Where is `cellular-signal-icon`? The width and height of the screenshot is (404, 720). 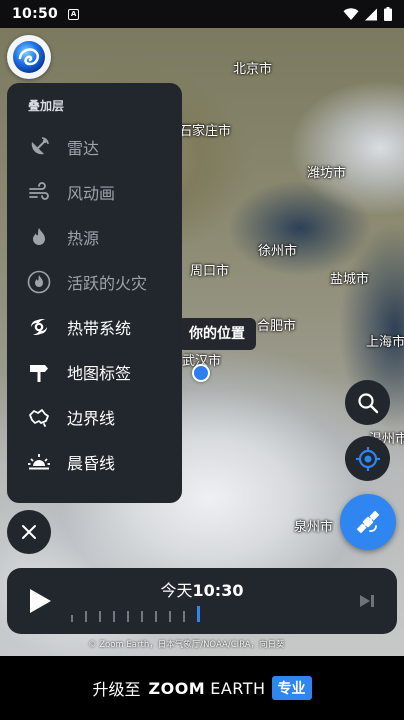 cellular-signal-icon is located at coordinates (371, 14).